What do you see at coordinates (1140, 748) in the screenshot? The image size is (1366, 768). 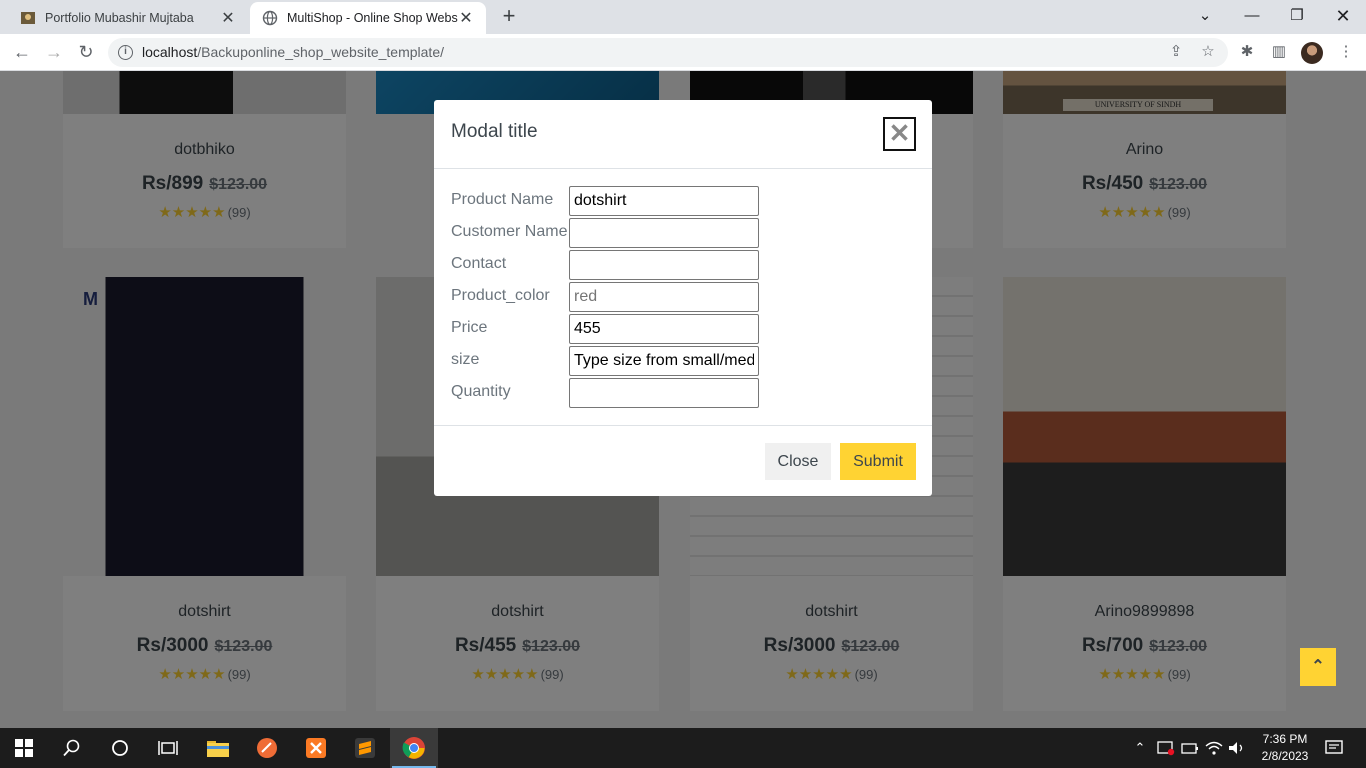 I see `show-hidden-icons-icon: ⌃` at bounding box center [1140, 748].